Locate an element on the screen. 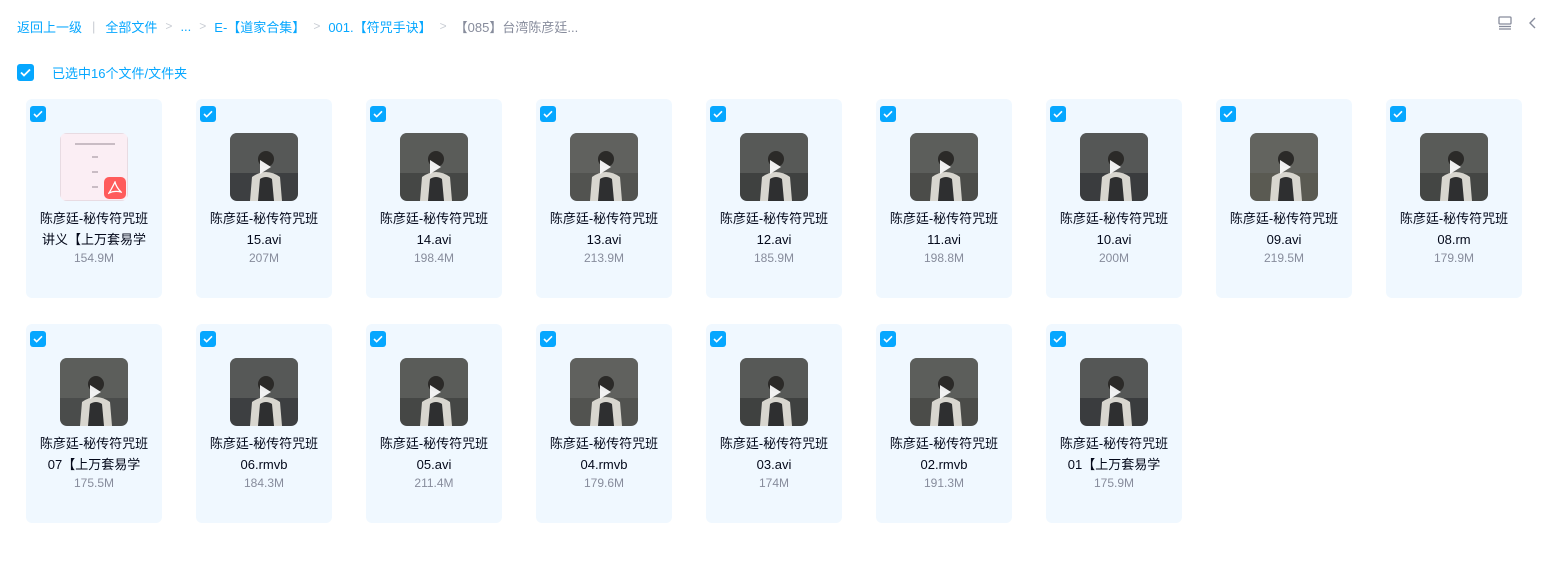 The image size is (1552, 572). file-card: 陈彦廷-秘传符咒班 04.rmvb 179.6M is located at coordinates (604, 423).